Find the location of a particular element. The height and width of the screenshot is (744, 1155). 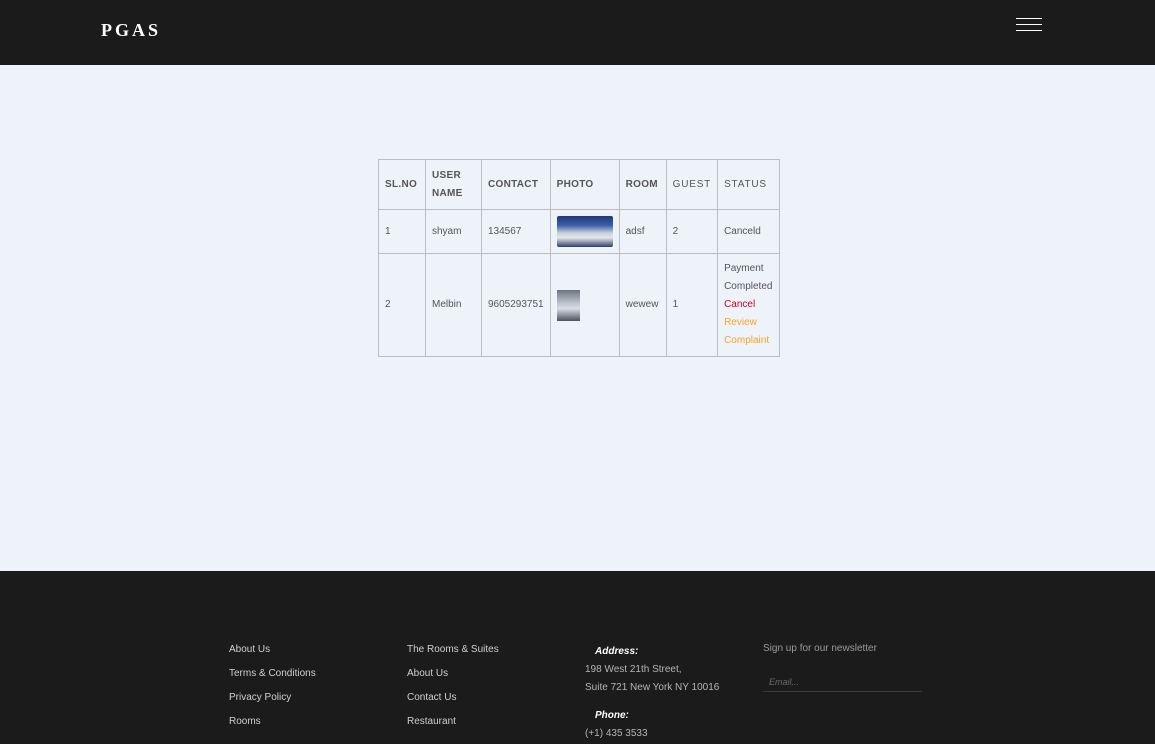

phone-number: (+1) 435 3533 is located at coordinates (616, 733).